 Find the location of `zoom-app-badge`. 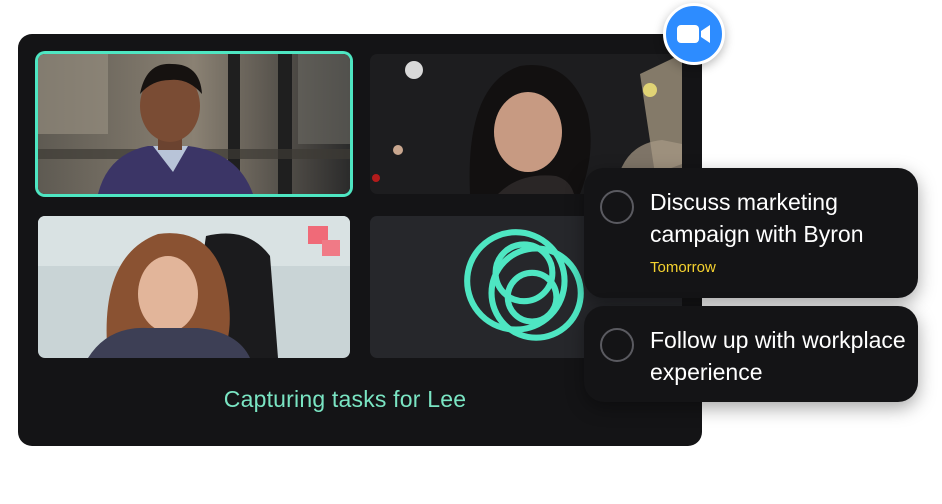

zoom-app-badge is located at coordinates (694, 34).